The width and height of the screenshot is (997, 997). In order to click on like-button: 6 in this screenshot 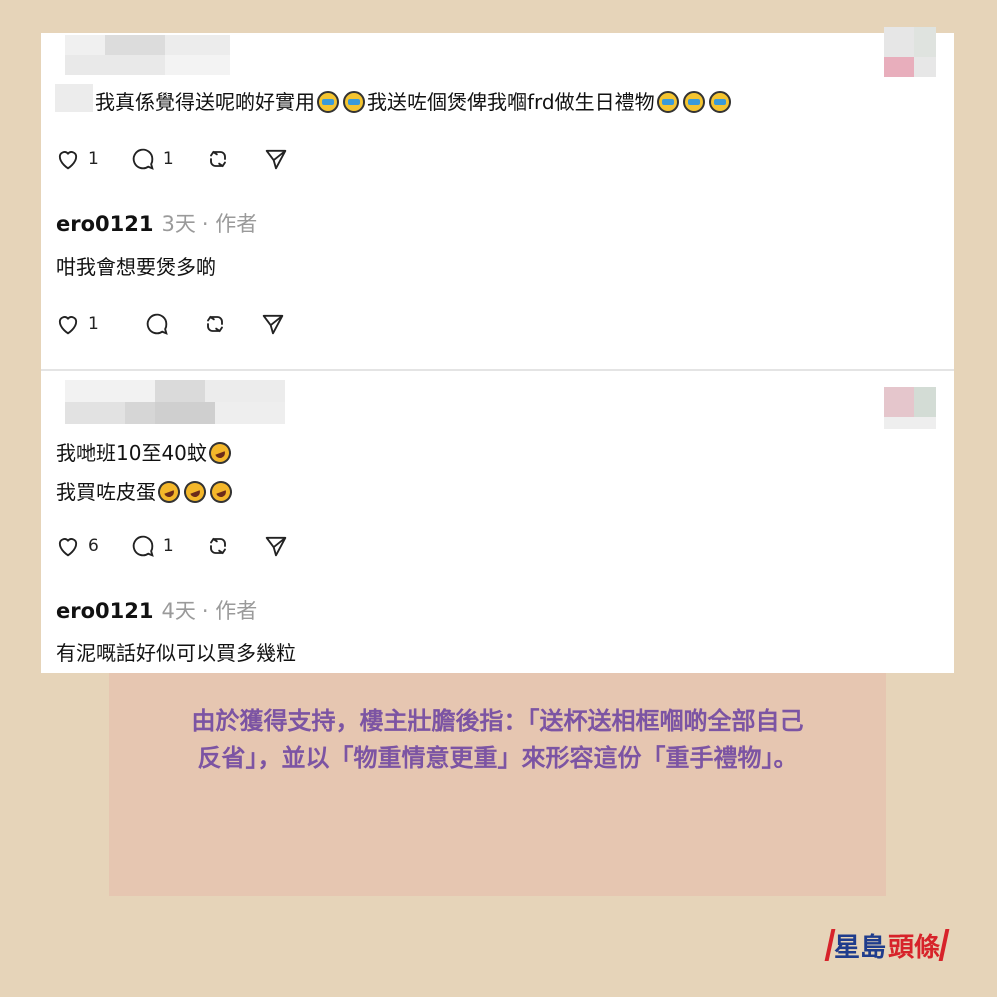, I will do `click(76, 546)`.